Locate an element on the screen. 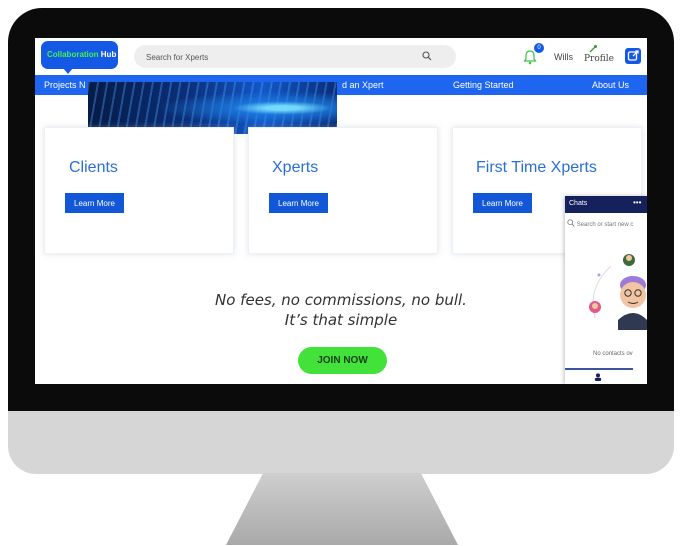 The height and width of the screenshot is (546, 682). avatar-icon is located at coordinates (598, 377).